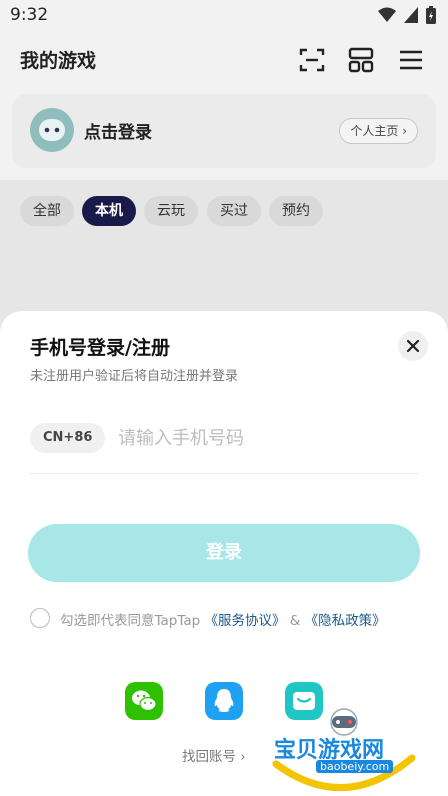 Image resolution: width=448 pixels, height=796 pixels. Describe the element at coordinates (109, 211) in the screenshot. I see `tab-local: 本机` at that location.